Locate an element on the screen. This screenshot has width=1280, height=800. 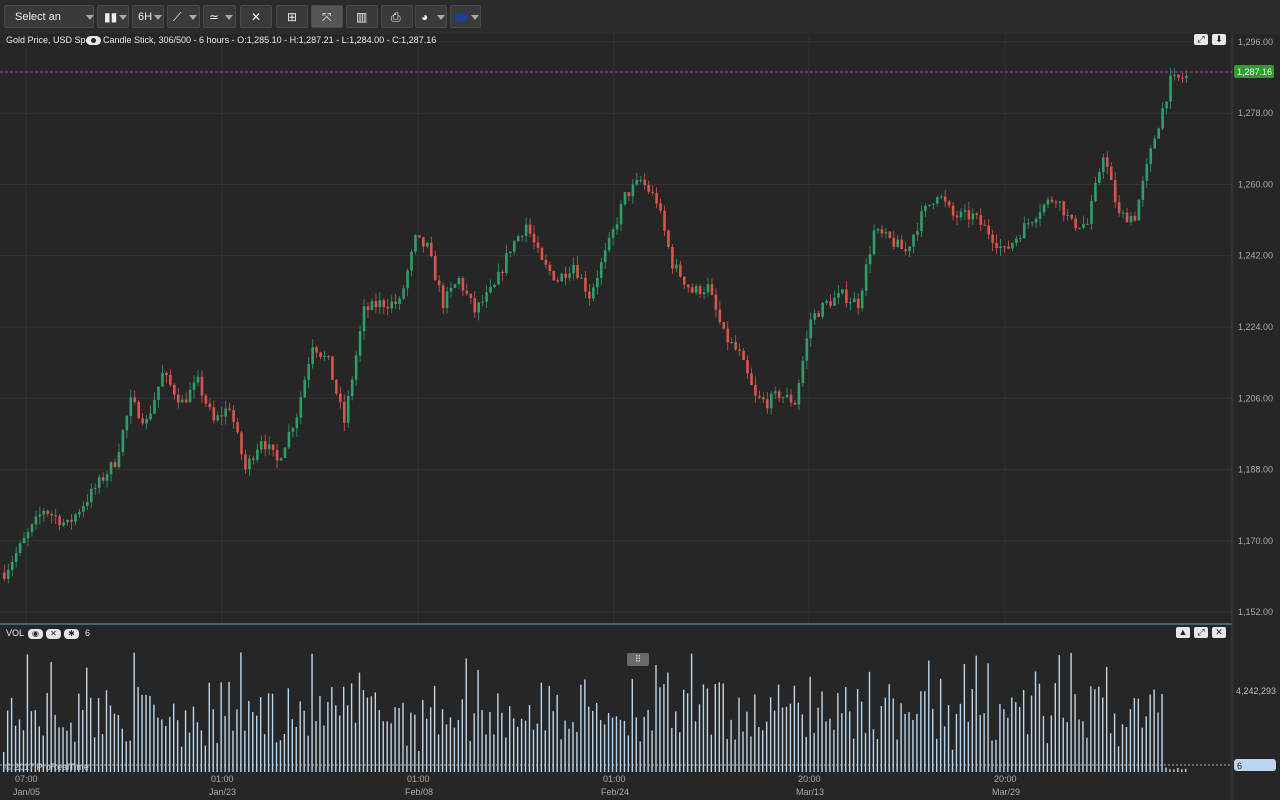
price-tick-label: 1,224.00 is located at coordinates (1255, 327).